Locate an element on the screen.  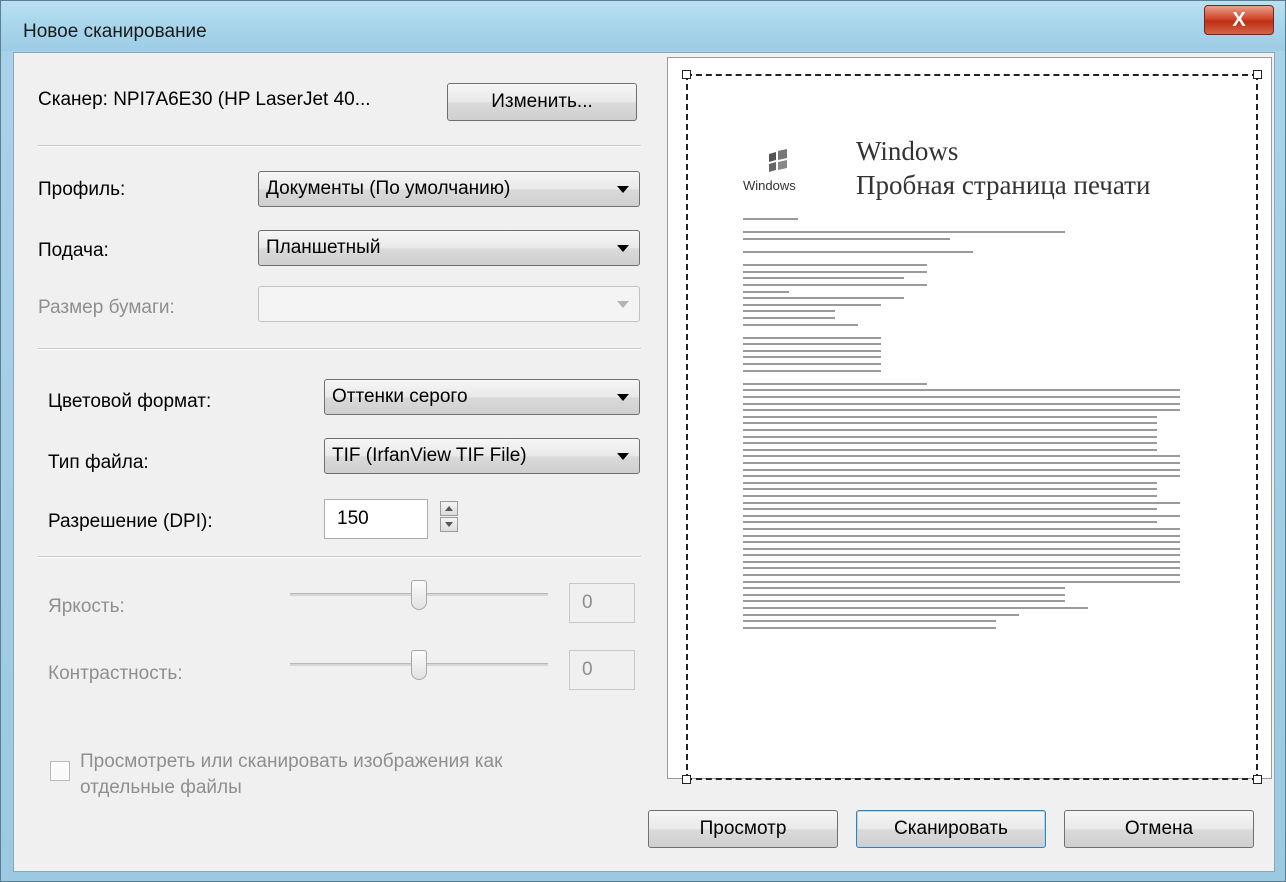
profile-select: Документы (По умолчанию) is located at coordinates (449, 189).